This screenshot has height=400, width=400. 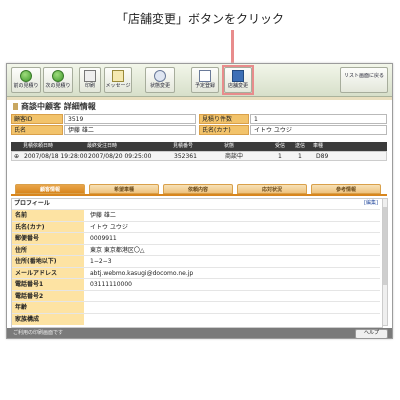 What do you see at coordinates (199, 333) in the screenshot?
I see `status-bar: ご利用の印刷画面です ヘルプ` at bounding box center [199, 333].